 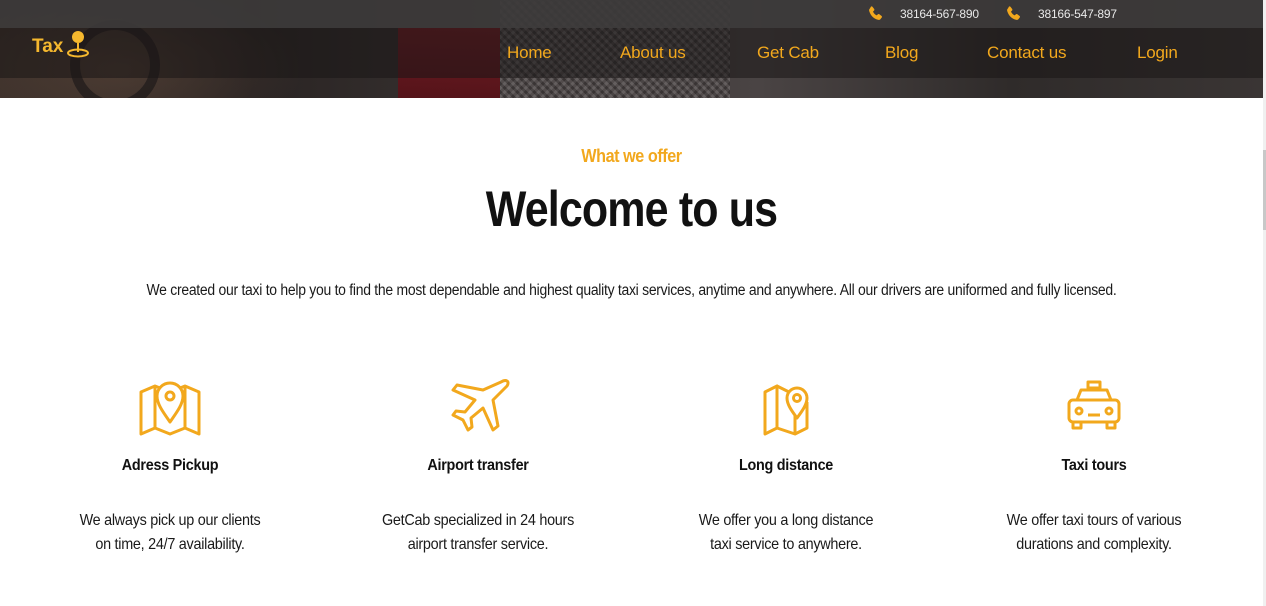 I want to click on logo-text: Tax, so click(x=48, y=46).